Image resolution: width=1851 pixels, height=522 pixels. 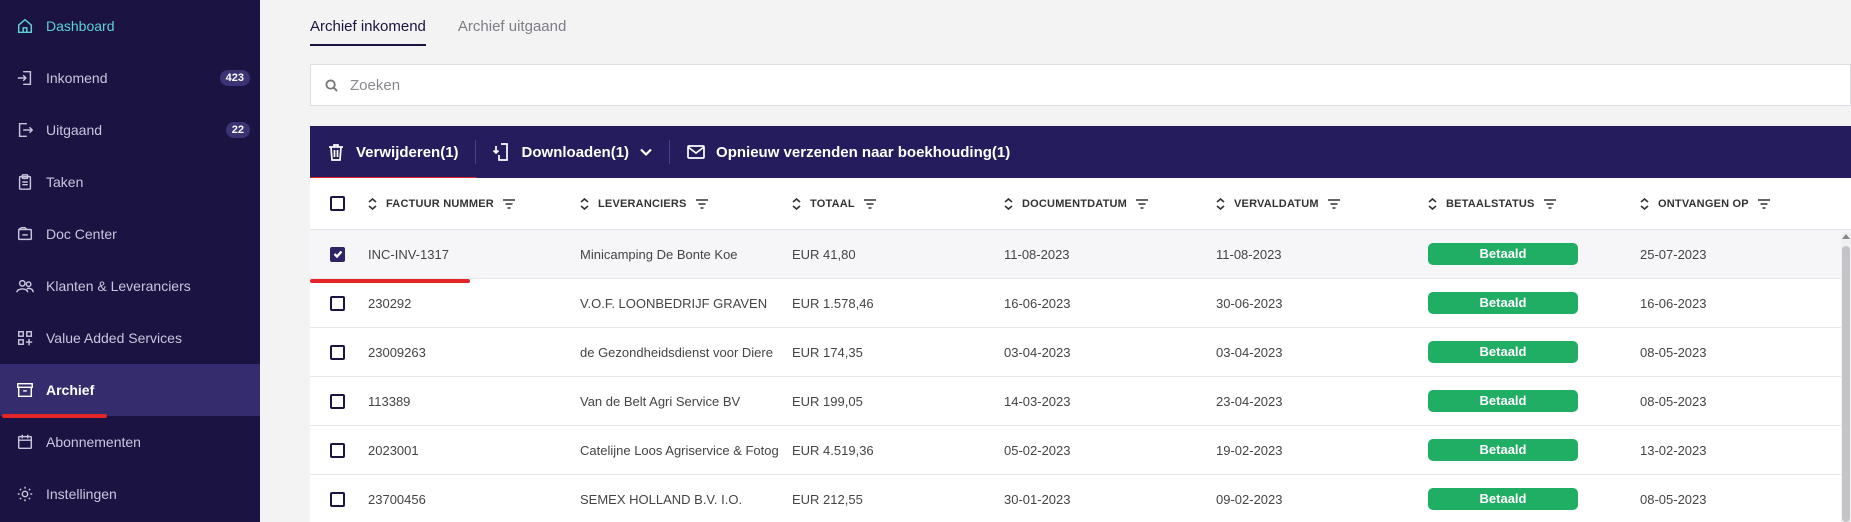 I want to click on column-label: TOTAAL, so click(x=832, y=203).